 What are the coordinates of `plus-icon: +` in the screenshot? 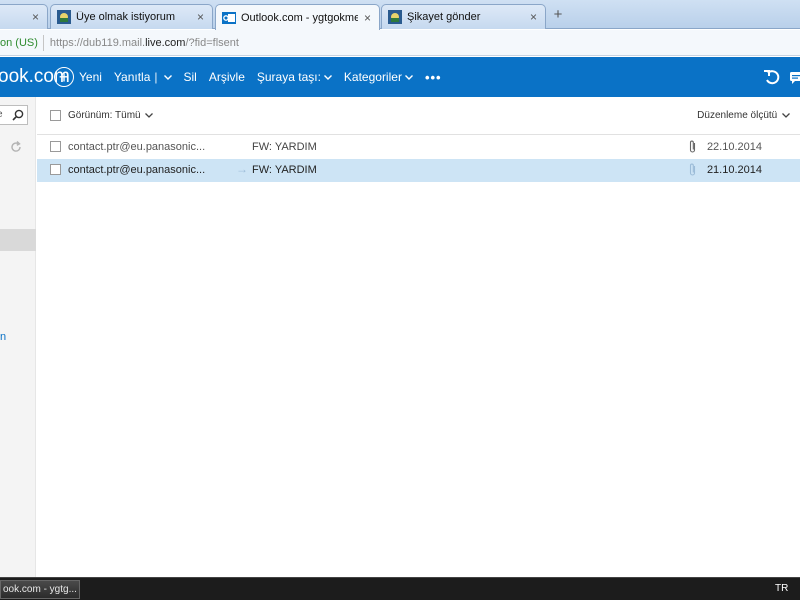 It's located at (64, 77).